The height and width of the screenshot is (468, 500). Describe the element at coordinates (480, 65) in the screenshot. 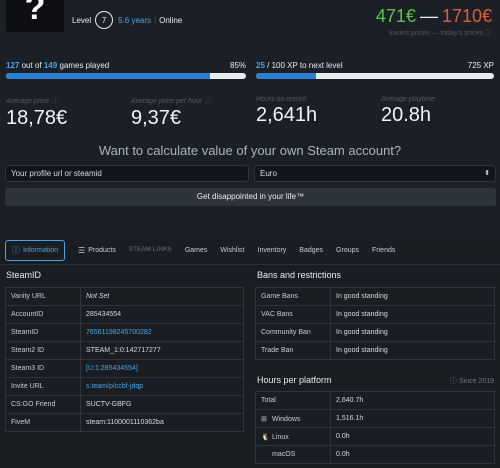

I see `xp-total: 725 XP` at that location.